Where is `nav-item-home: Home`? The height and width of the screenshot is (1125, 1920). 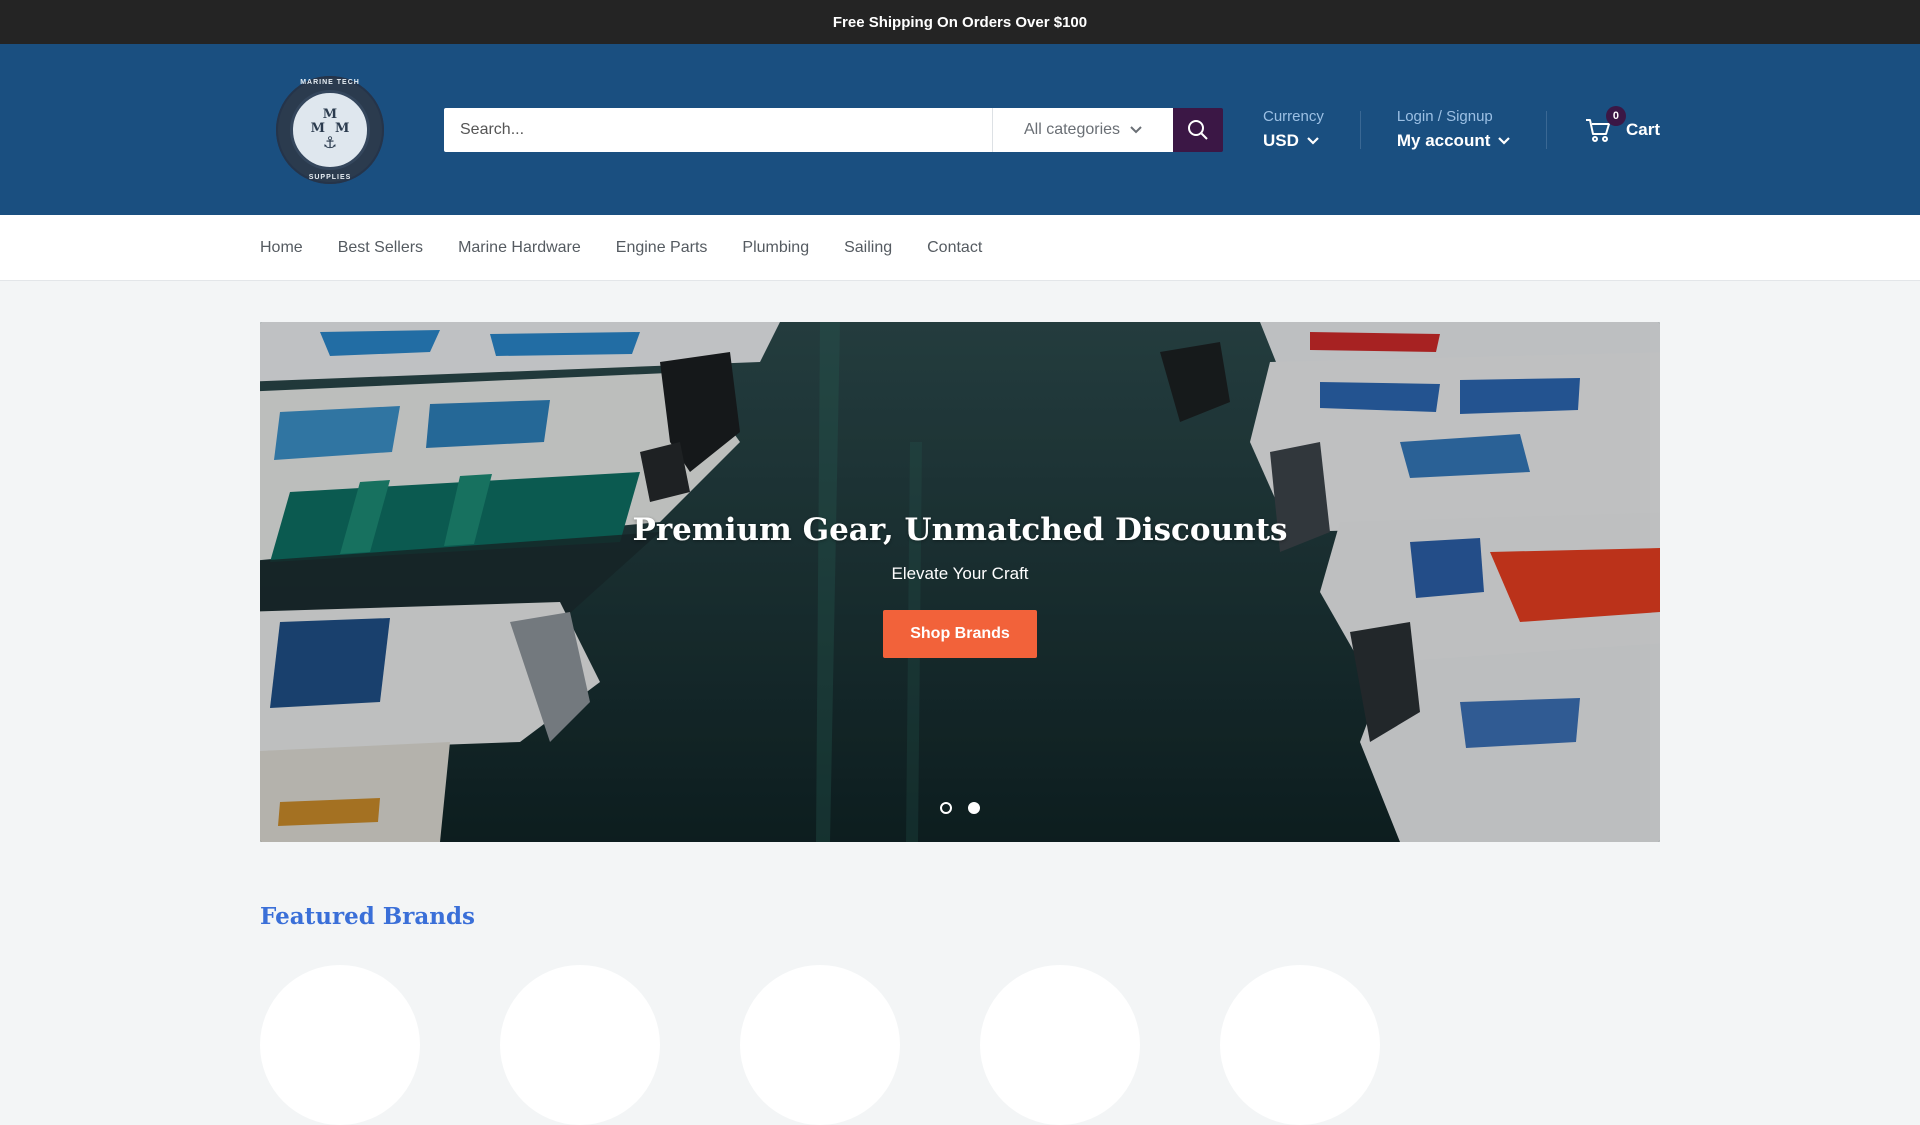
nav-item-home: Home is located at coordinates (281, 248).